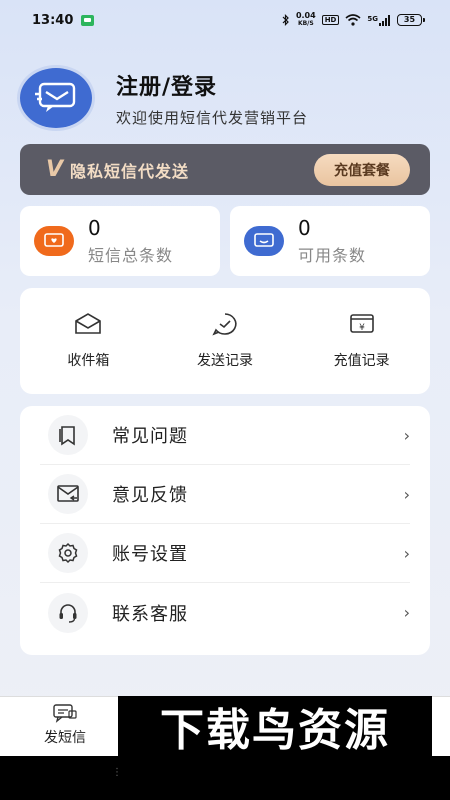 The image size is (450, 800). Describe the element at coordinates (88, 361) in the screenshot. I see `quick-inbox-label: 收件箱` at that location.